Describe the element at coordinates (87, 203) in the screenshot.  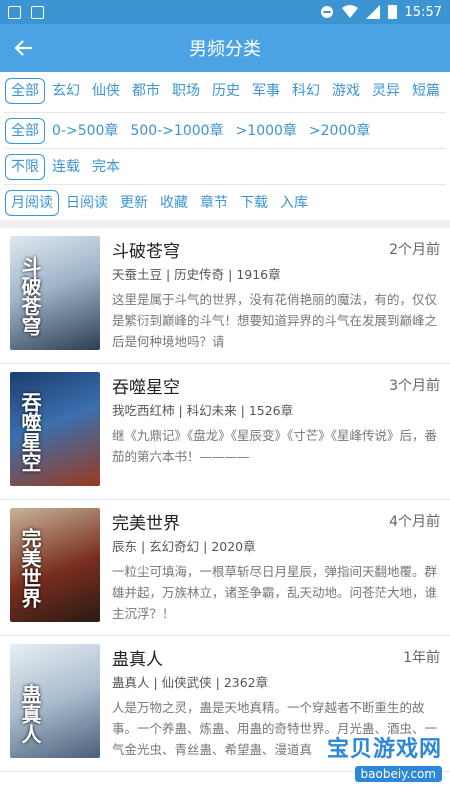
I see `sort-chip: 日阅读` at that location.